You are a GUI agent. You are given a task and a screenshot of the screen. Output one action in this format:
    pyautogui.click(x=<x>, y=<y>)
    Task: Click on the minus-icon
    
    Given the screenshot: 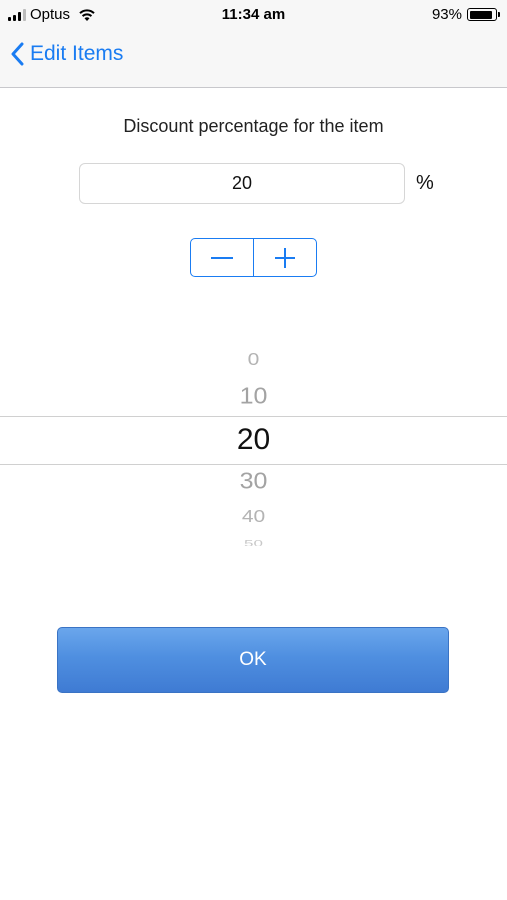 What is the action you would take?
    pyautogui.click(x=221, y=257)
    